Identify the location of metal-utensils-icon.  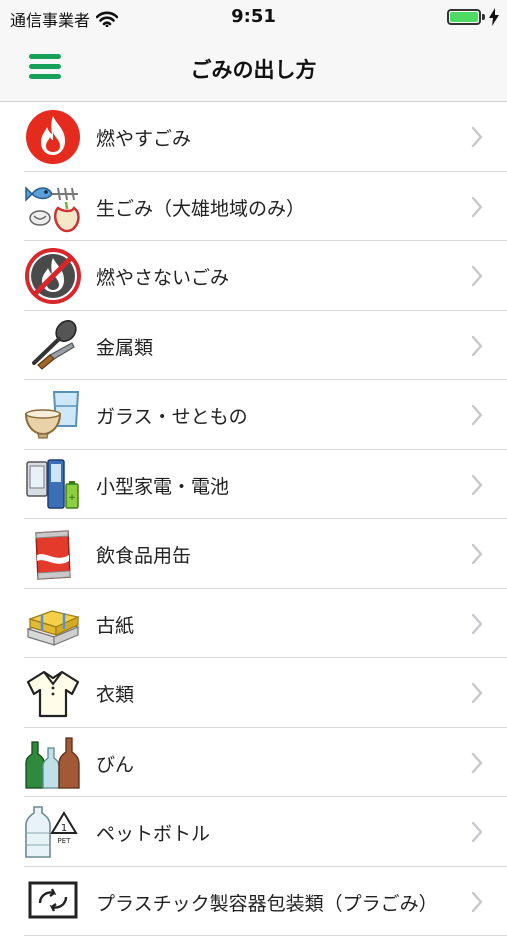
(53, 346).